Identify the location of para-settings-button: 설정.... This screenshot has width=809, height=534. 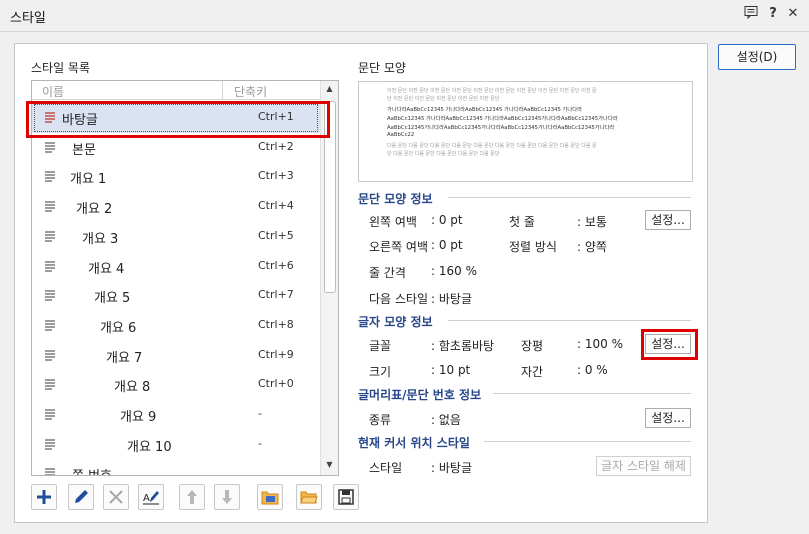
(668, 220).